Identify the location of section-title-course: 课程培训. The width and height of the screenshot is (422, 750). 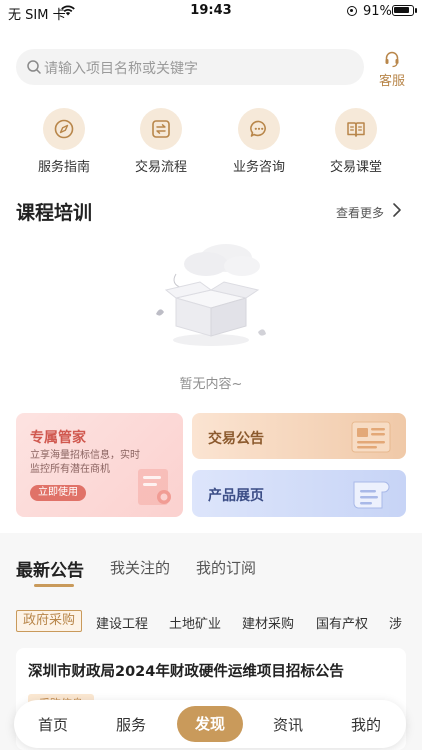
(54, 213).